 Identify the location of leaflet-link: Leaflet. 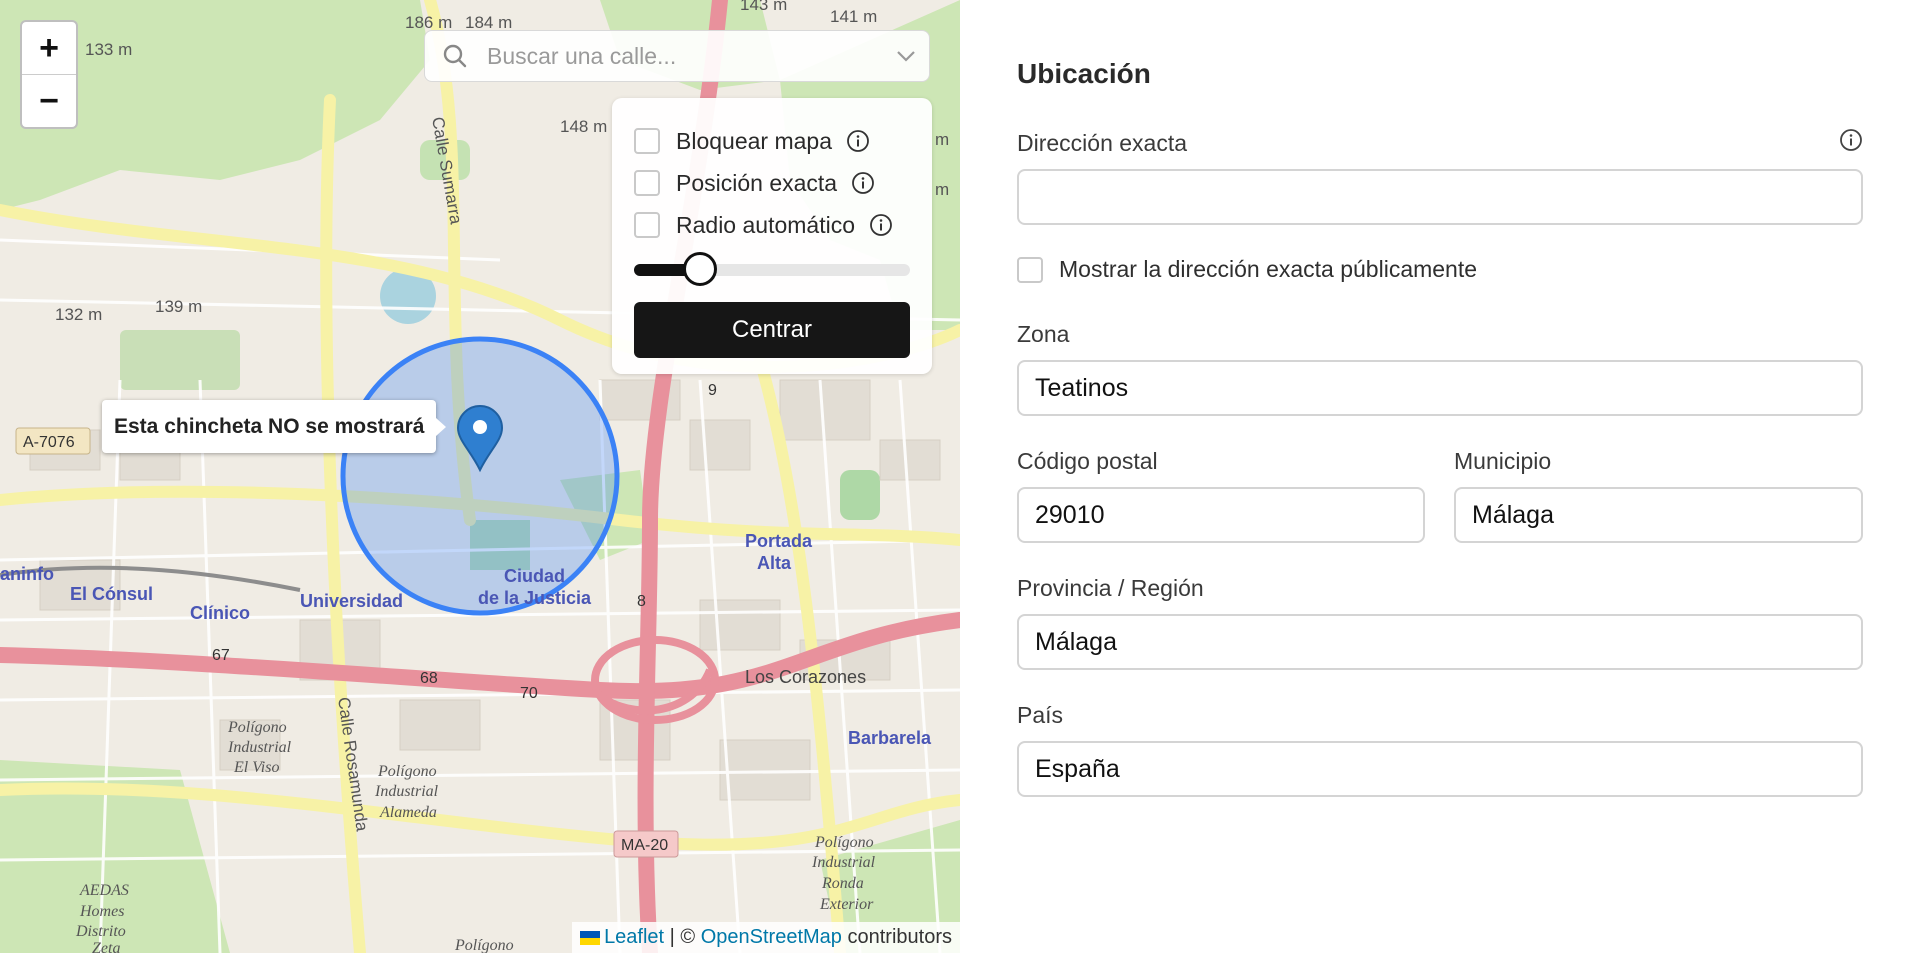
(634, 937).